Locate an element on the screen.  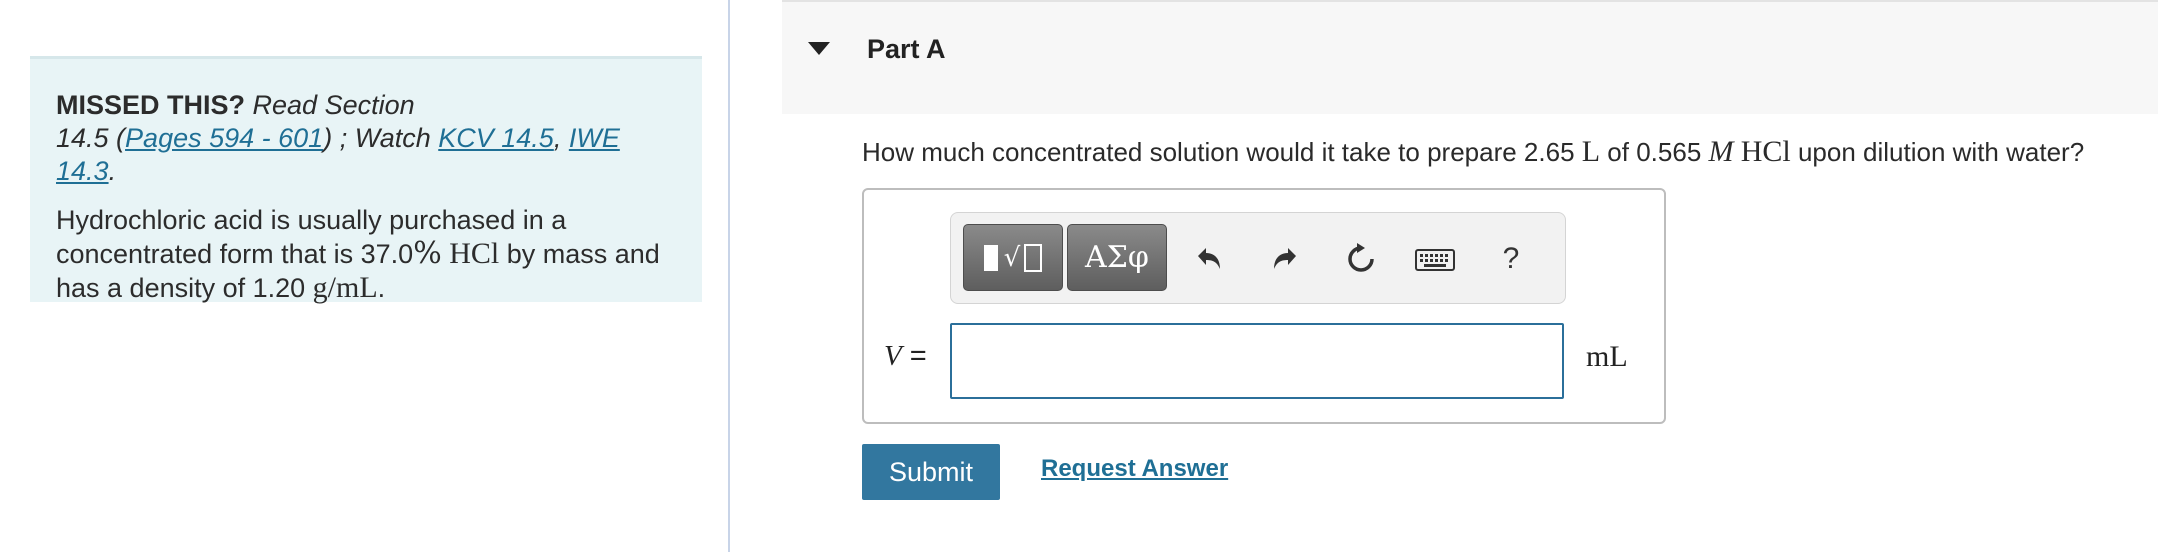
hcl-formula: HCl is located at coordinates (474, 253).